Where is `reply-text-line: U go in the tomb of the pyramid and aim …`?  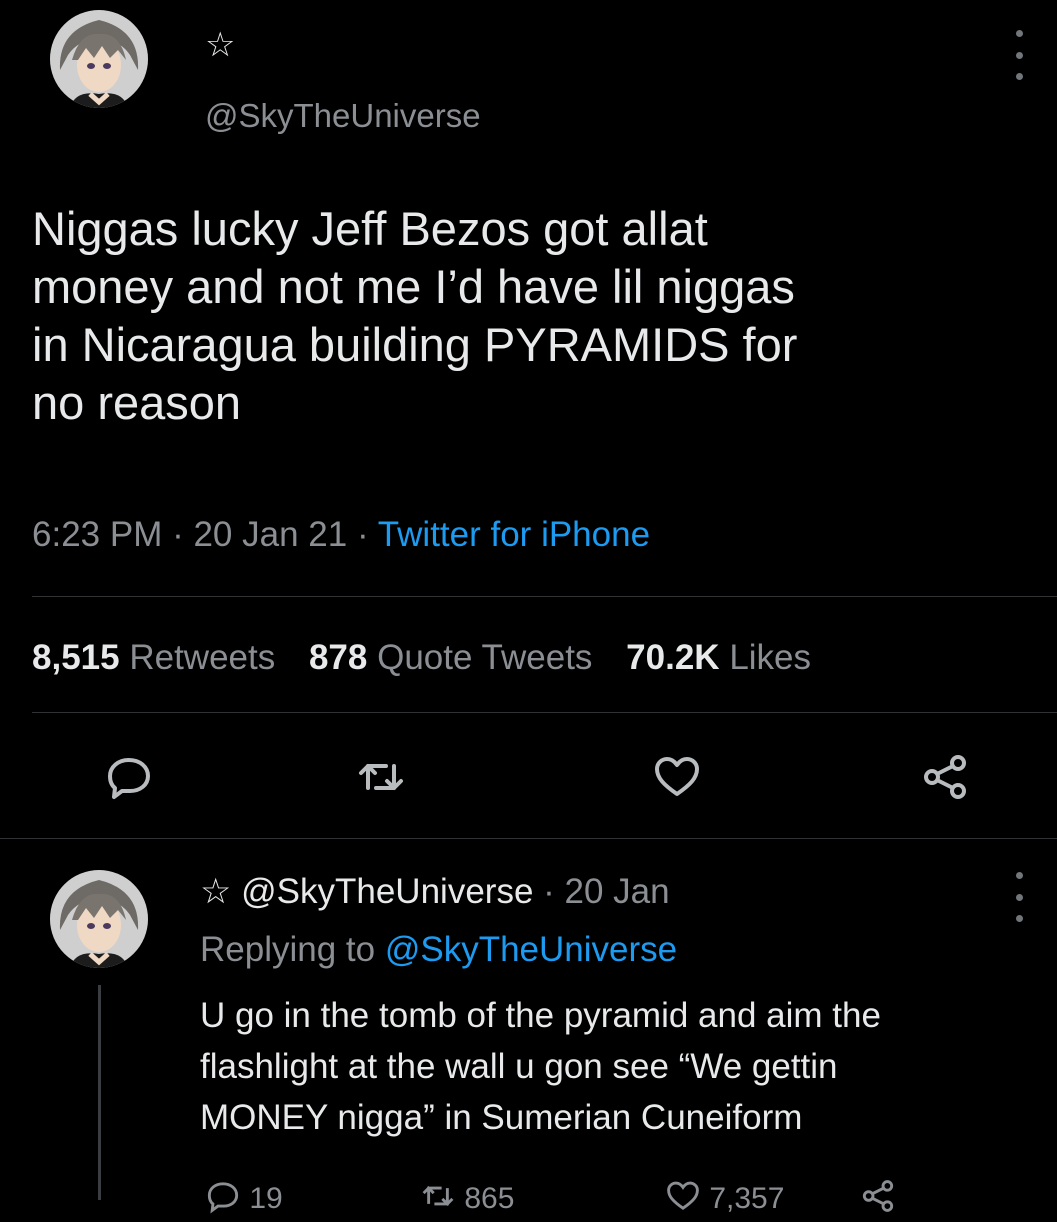
reply-text-line: U go in the tomb of the pyramid and aim … is located at coordinates (540, 1015).